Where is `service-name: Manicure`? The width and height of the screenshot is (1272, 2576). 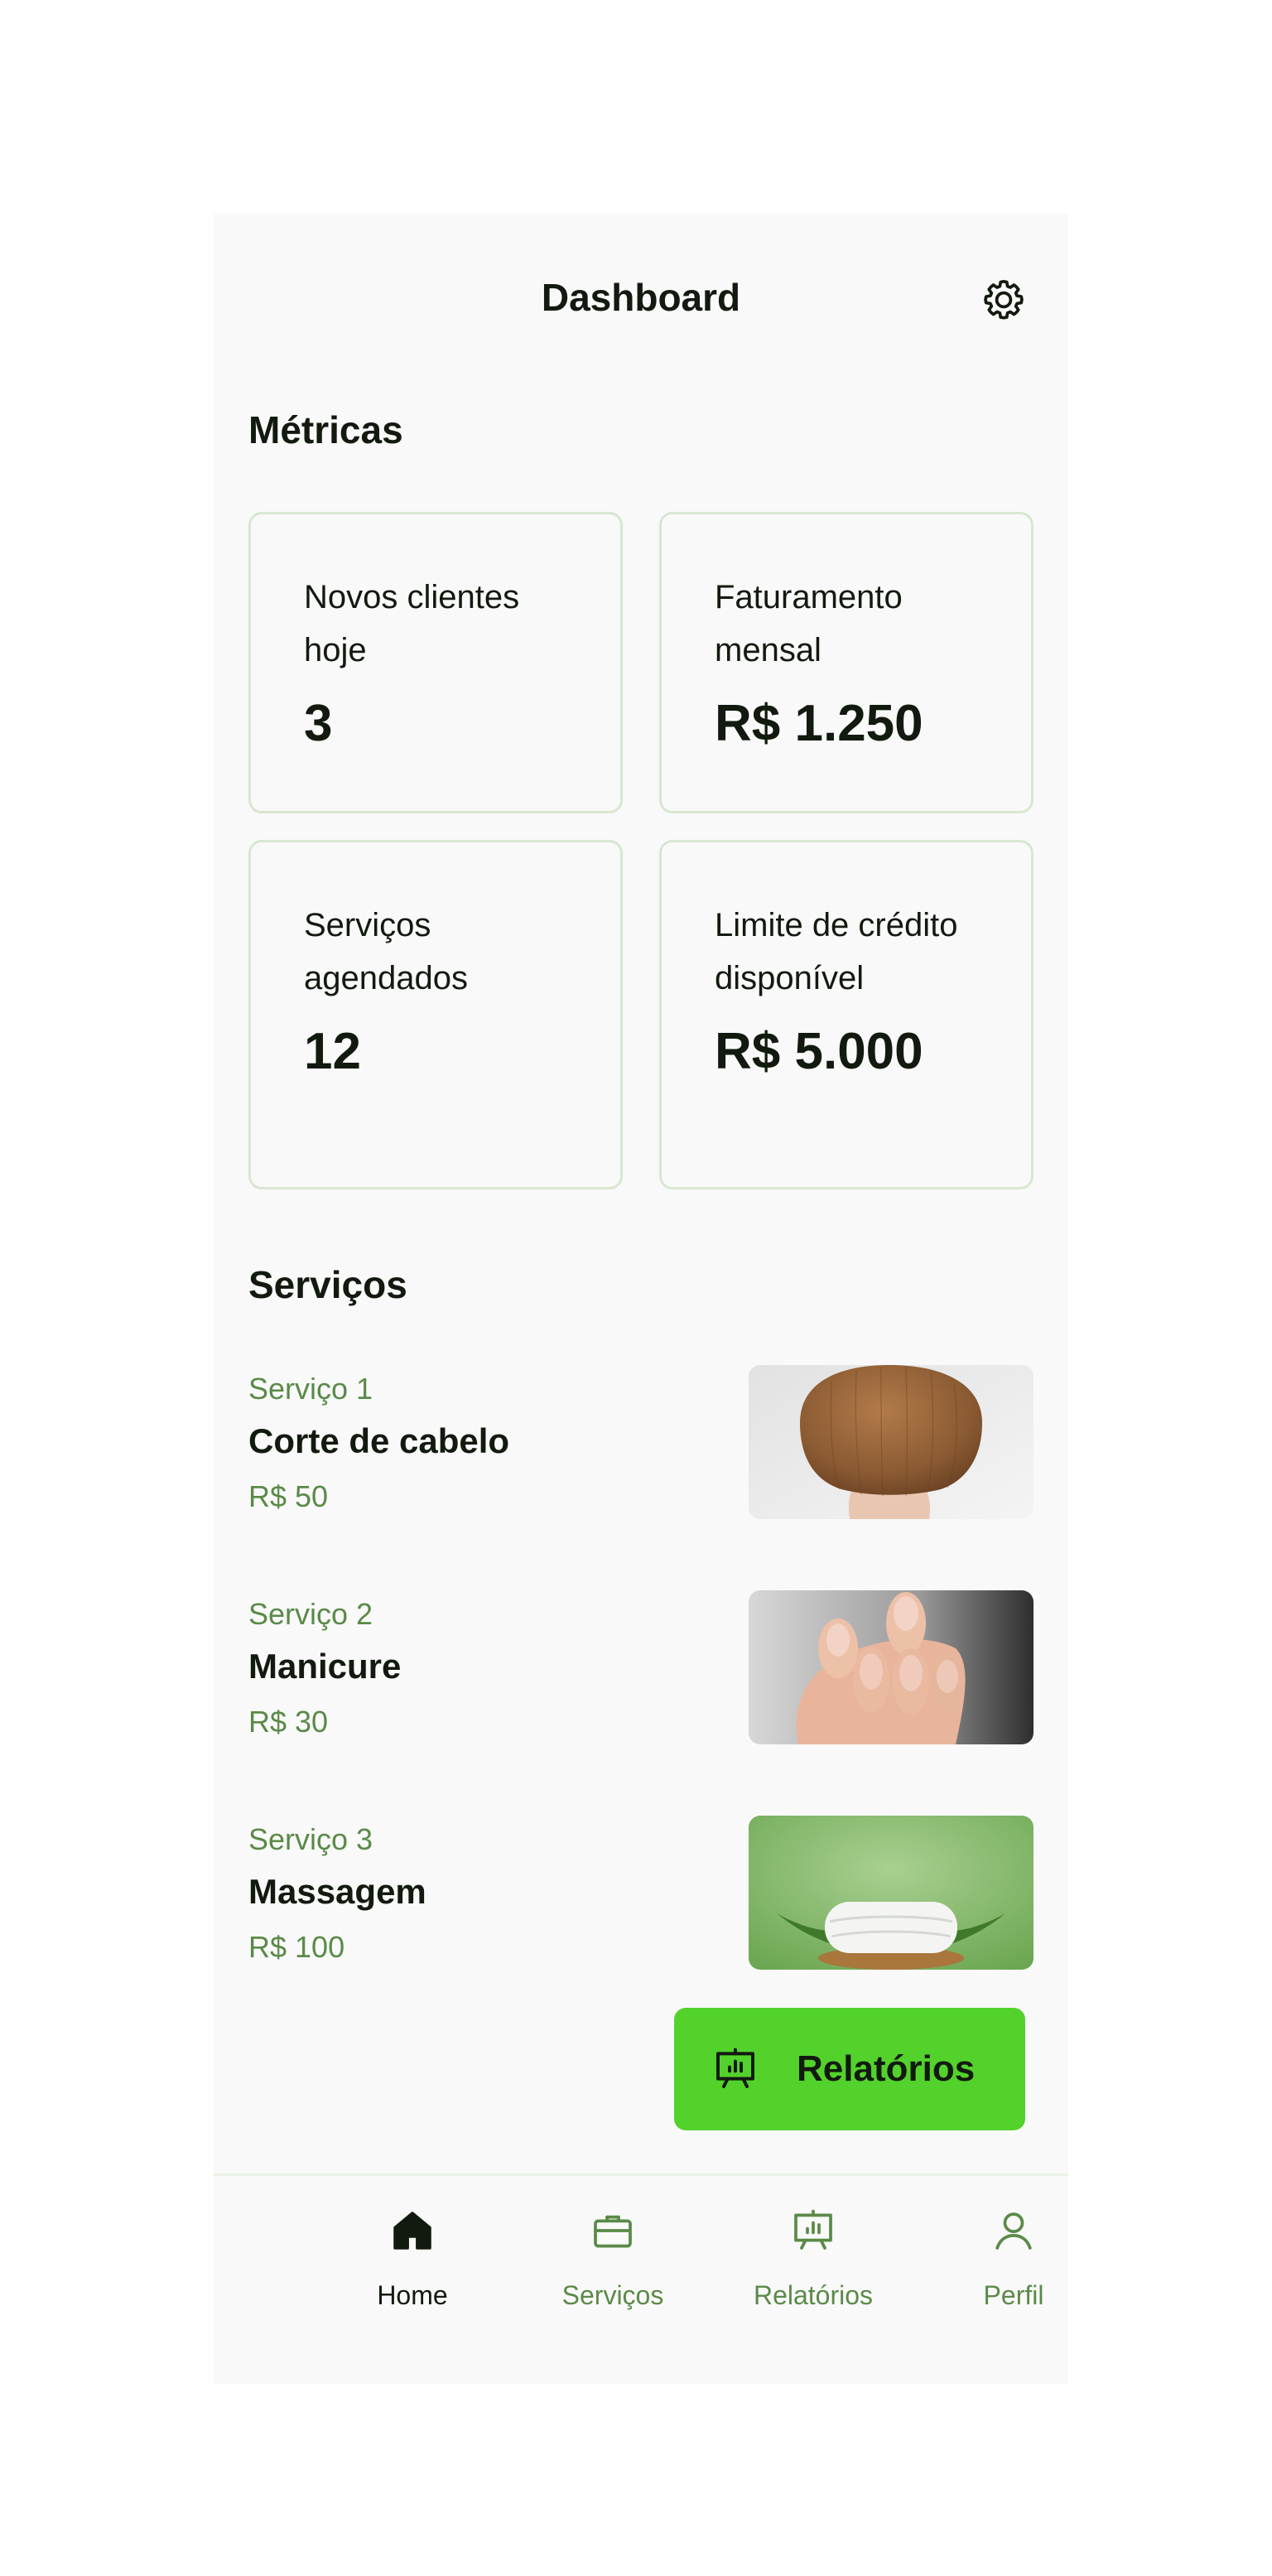
service-name: Manicure is located at coordinates (325, 1666).